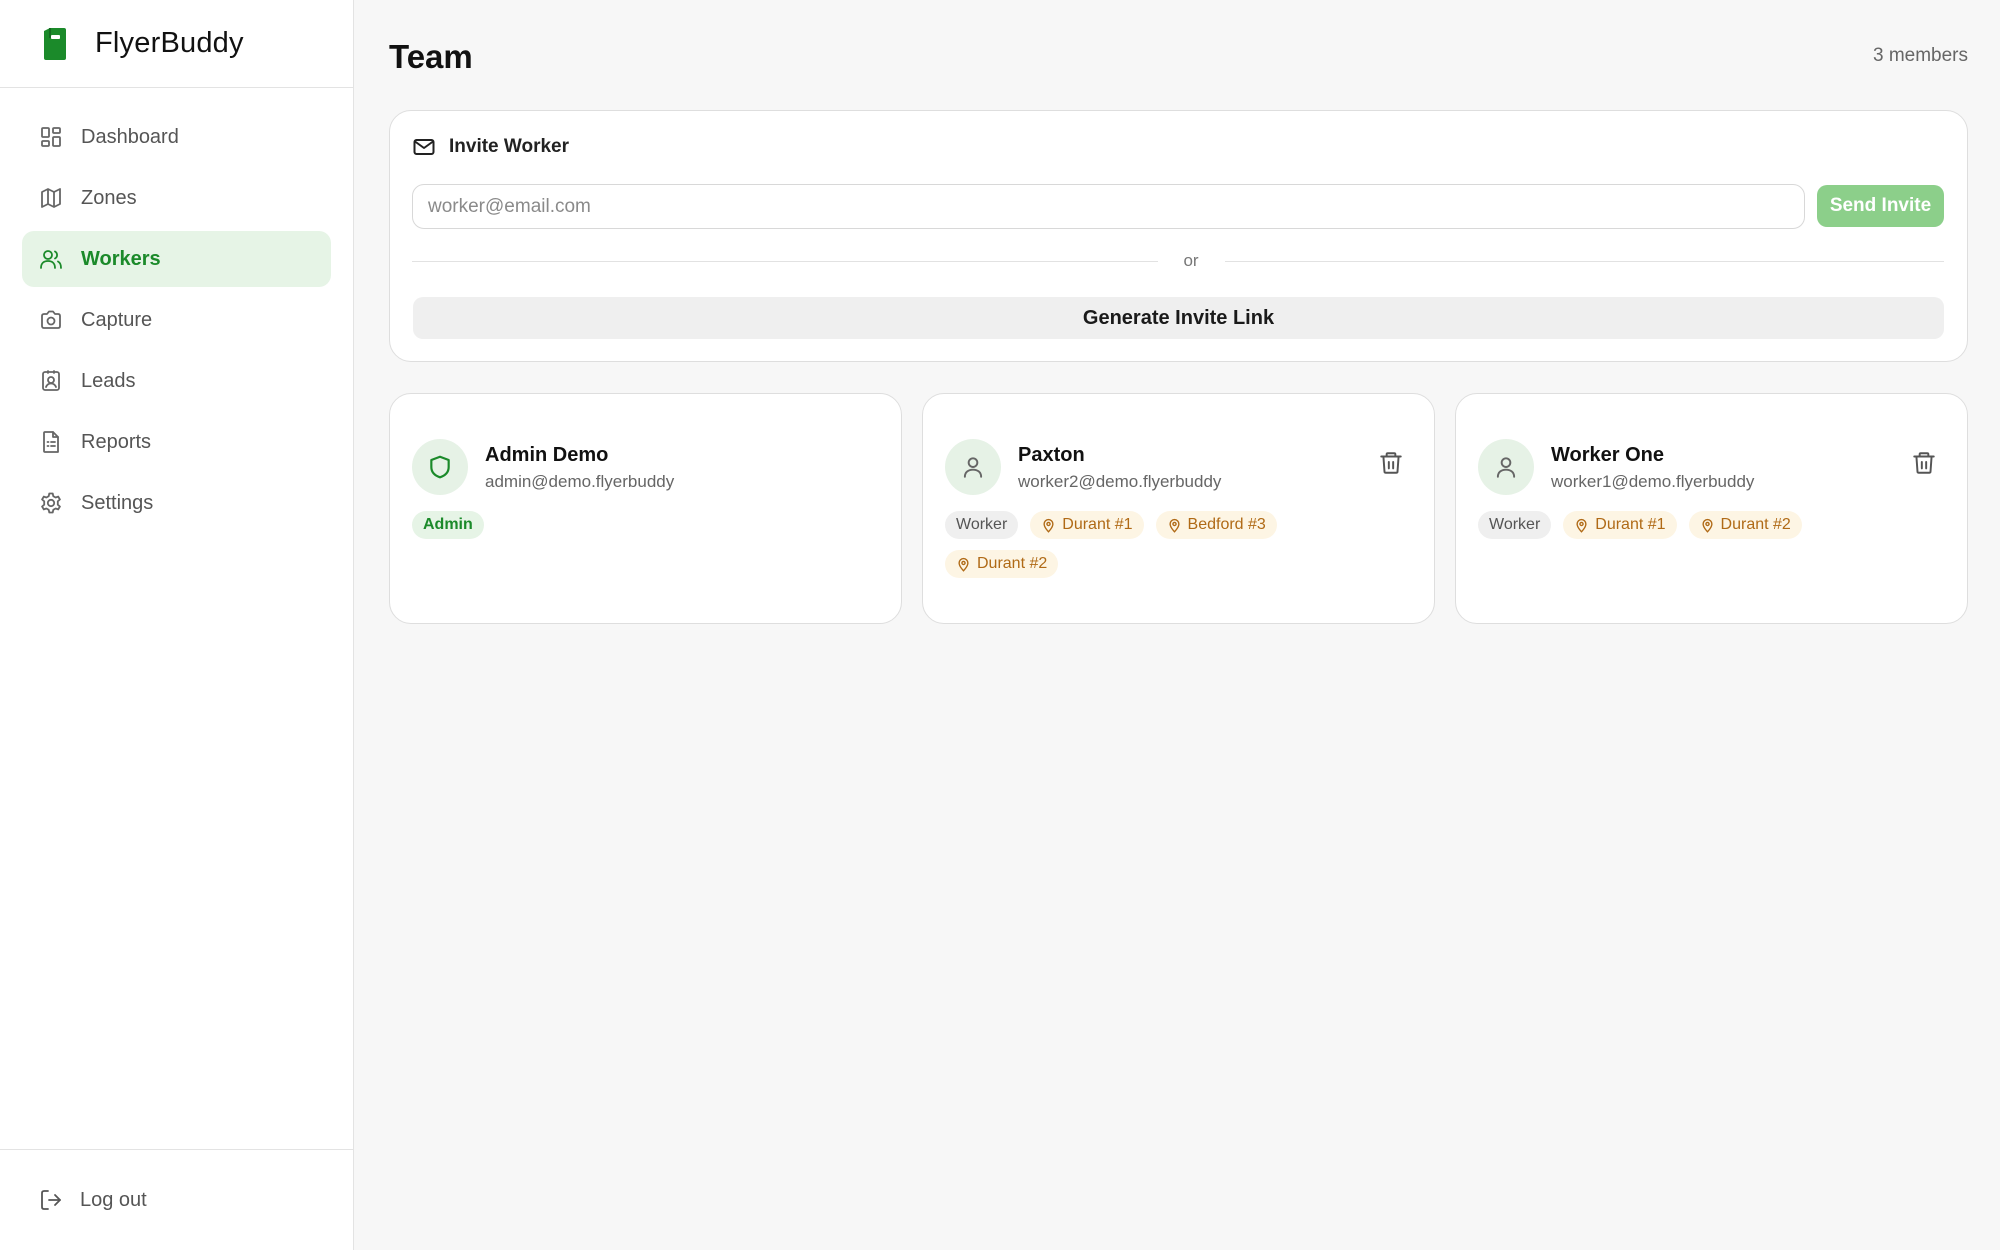 The height and width of the screenshot is (1250, 2000). Describe the element at coordinates (547, 455) in the screenshot. I see `member-name: Admin Demo` at that location.